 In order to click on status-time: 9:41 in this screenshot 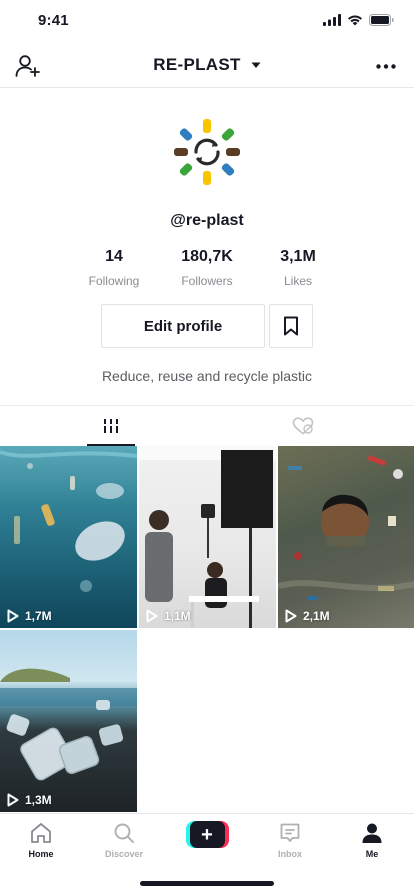, I will do `click(53, 20)`.